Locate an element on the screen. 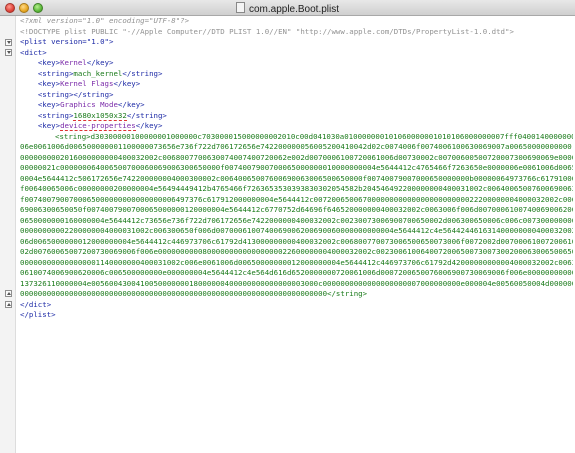  window-title-container: com.apple.Boot.plist is located at coordinates (287, 8).